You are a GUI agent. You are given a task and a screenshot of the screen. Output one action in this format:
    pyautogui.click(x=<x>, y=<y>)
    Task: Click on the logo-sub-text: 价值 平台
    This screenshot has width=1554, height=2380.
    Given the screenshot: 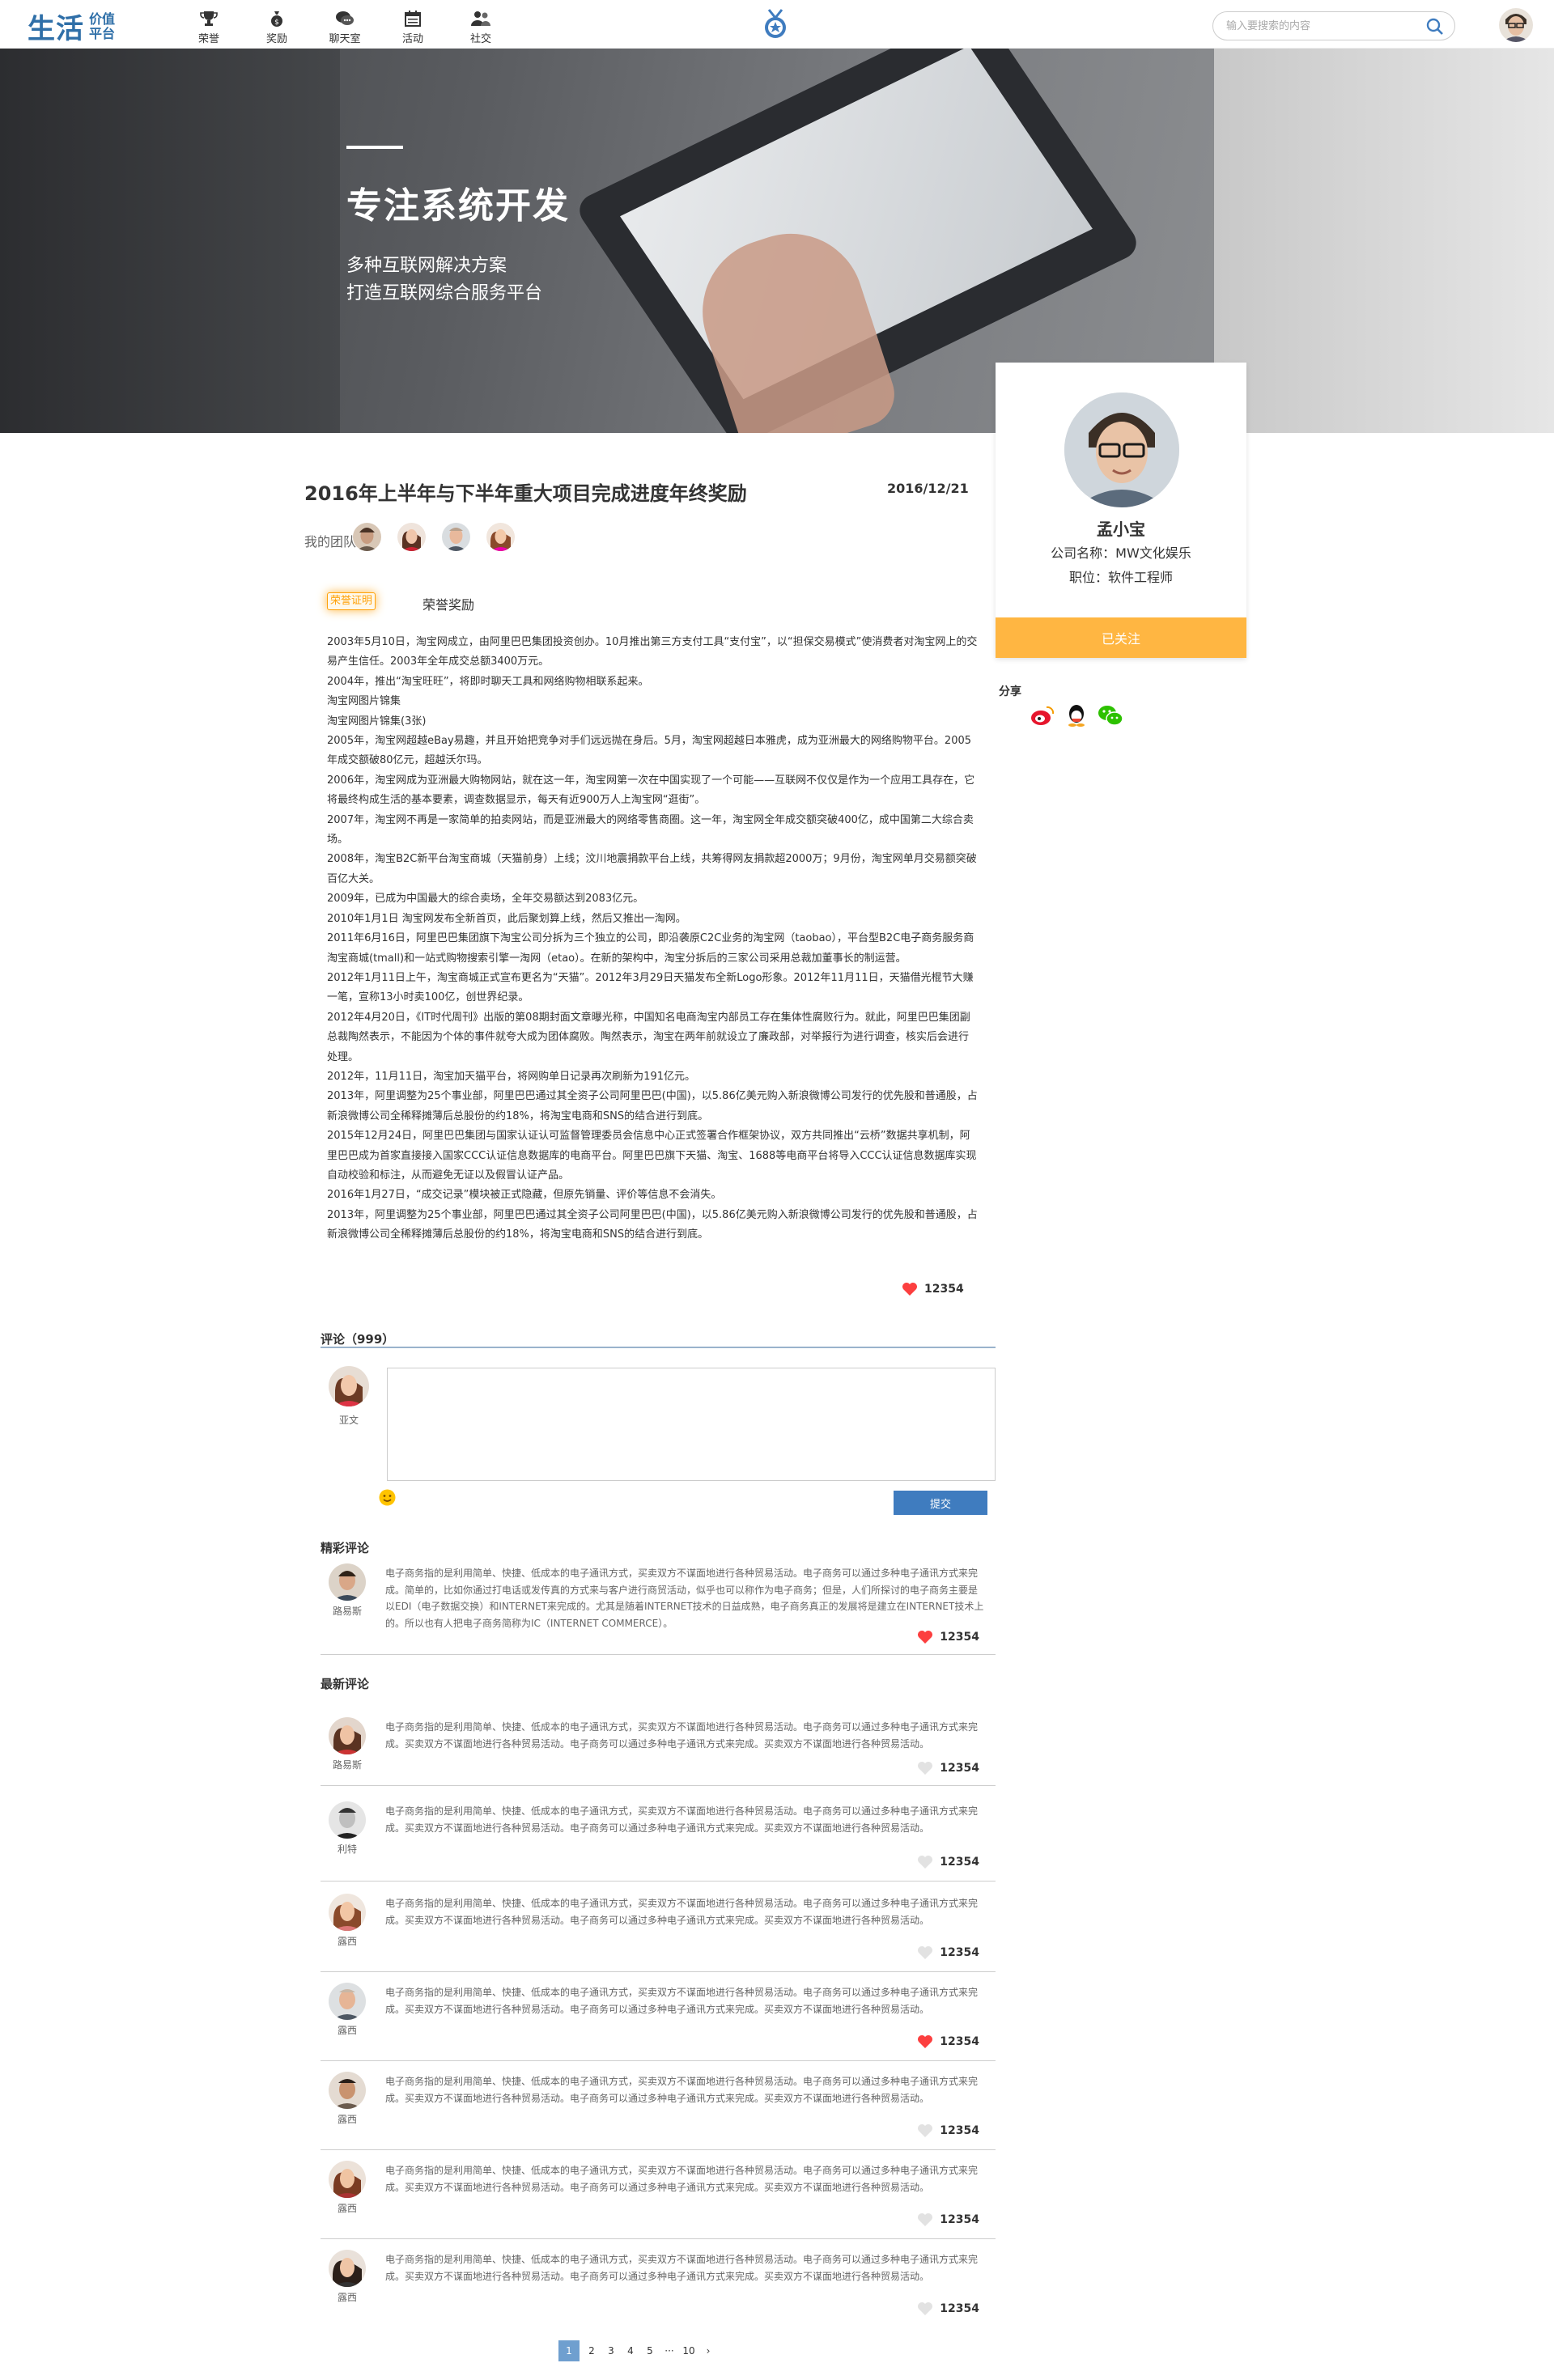 What is the action you would take?
    pyautogui.click(x=102, y=26)
    